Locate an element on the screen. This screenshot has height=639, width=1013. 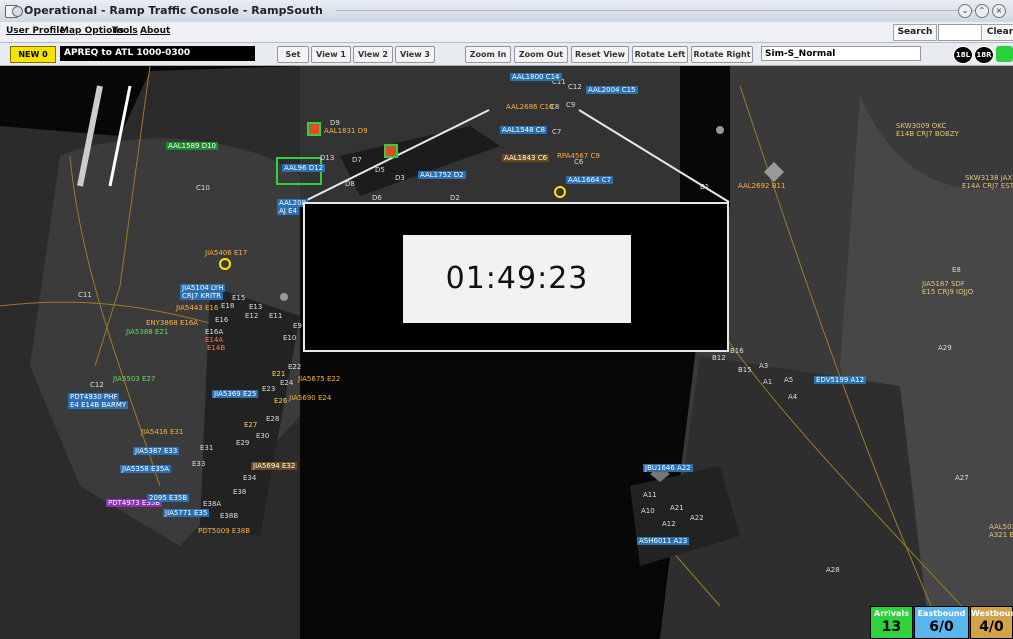
gate-label: A4 is located at coordinates (793, 397).